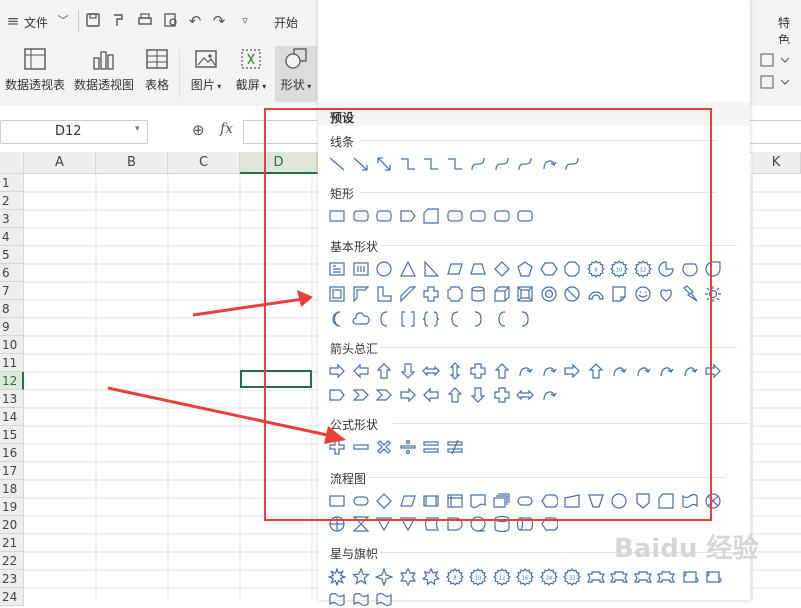  I want to click on pivot-chart-button: 数据透视图, so click(104, 74).